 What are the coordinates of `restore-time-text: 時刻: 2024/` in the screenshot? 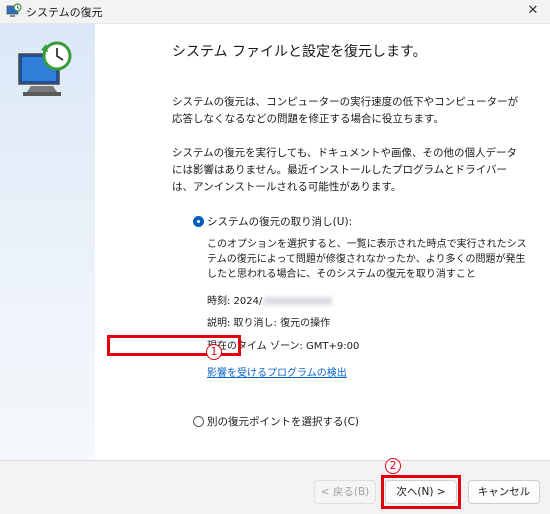 It's located at (235, 301).